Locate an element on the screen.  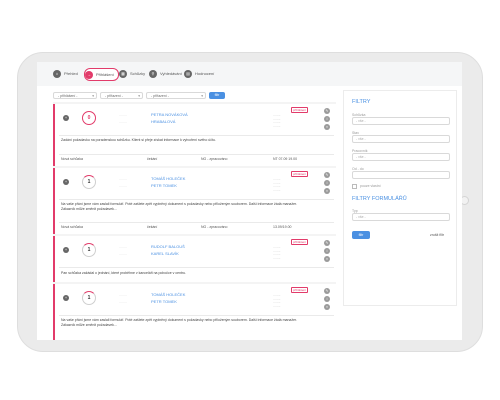
client-name: PETRA NOVÁKOVÁ is located at coordinates (169, 114).